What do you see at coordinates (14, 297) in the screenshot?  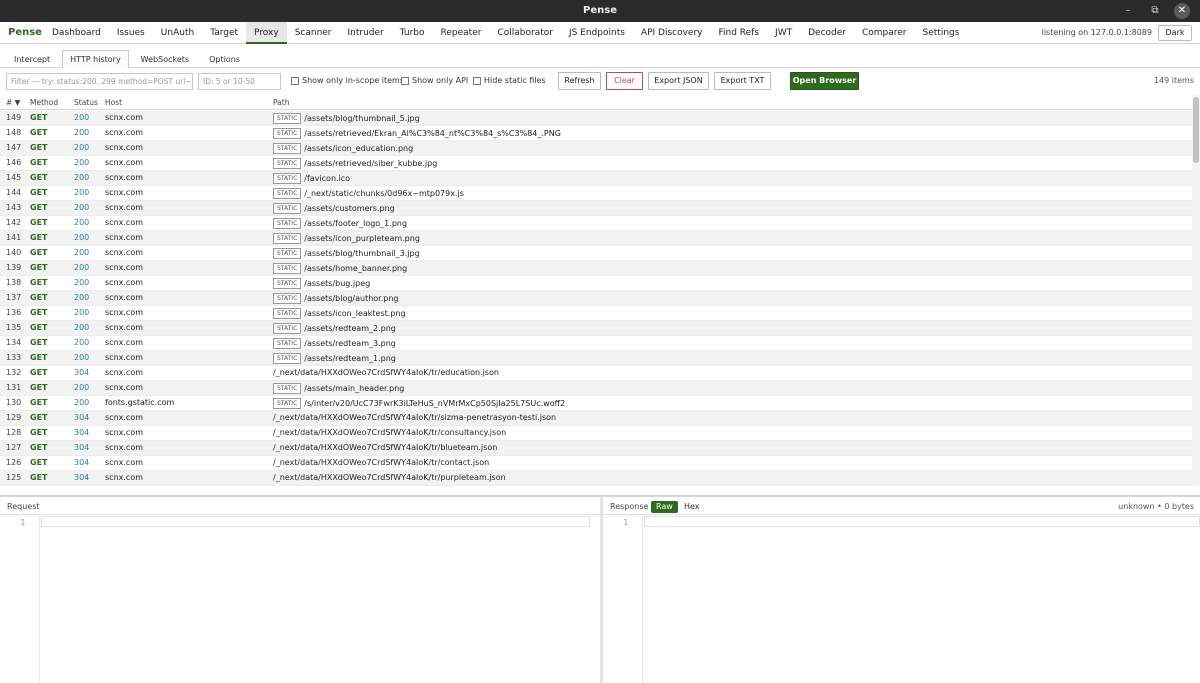 I see `row-id: 137` at bounding box center [14, 297].